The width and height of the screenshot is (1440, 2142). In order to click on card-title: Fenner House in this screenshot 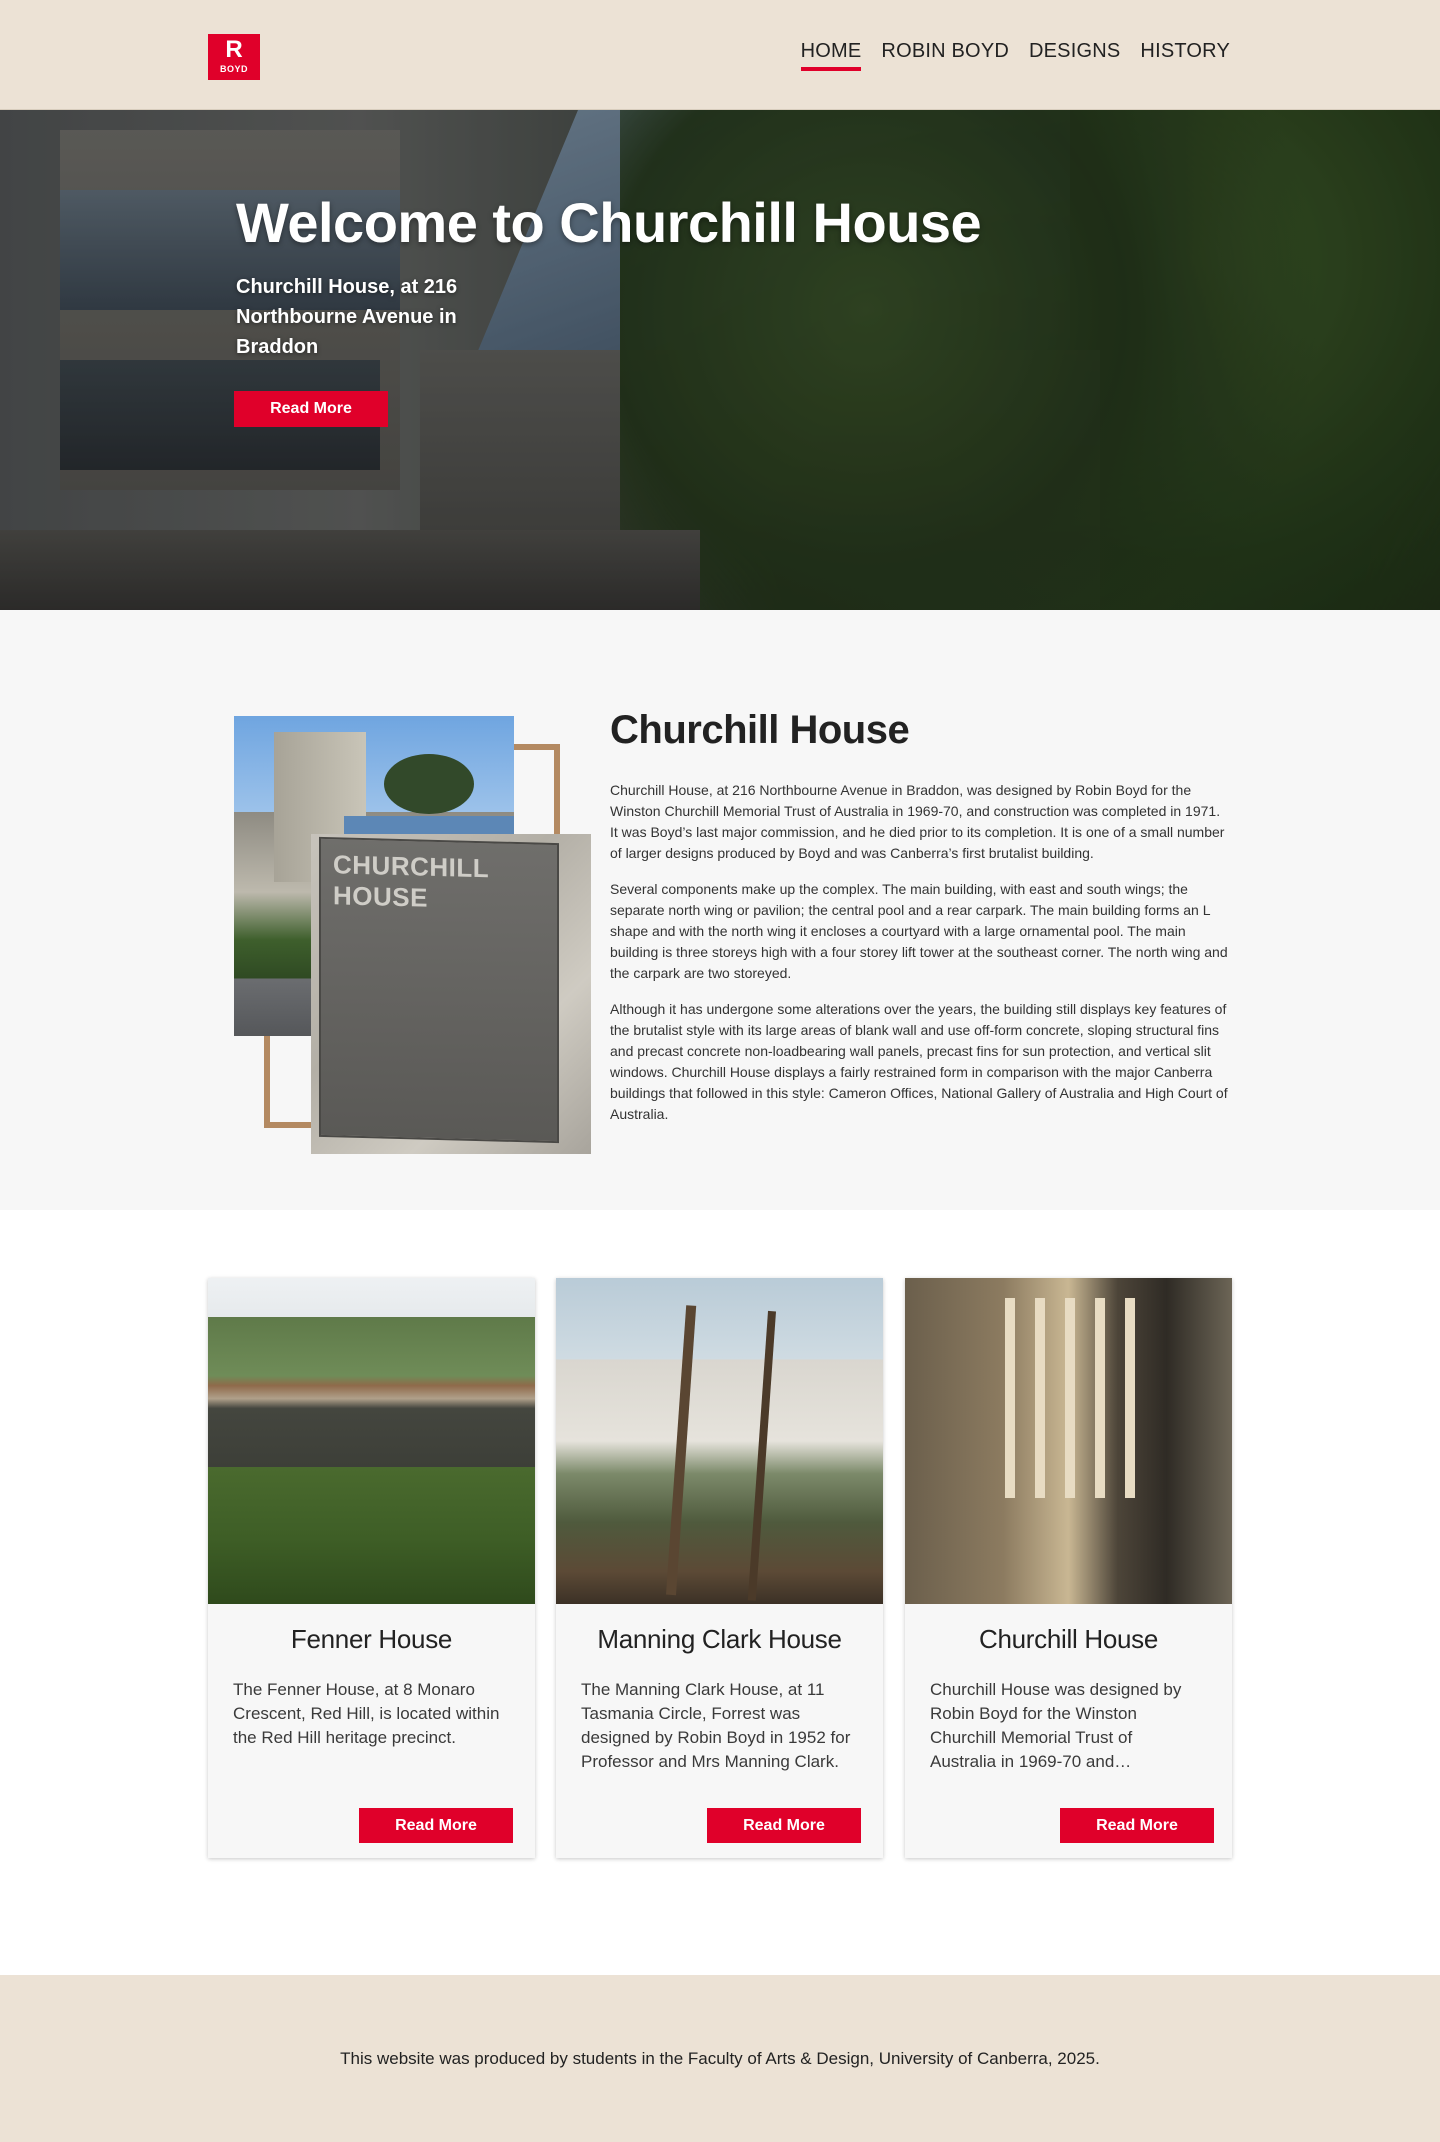, I will do `click(371, 1639)`.